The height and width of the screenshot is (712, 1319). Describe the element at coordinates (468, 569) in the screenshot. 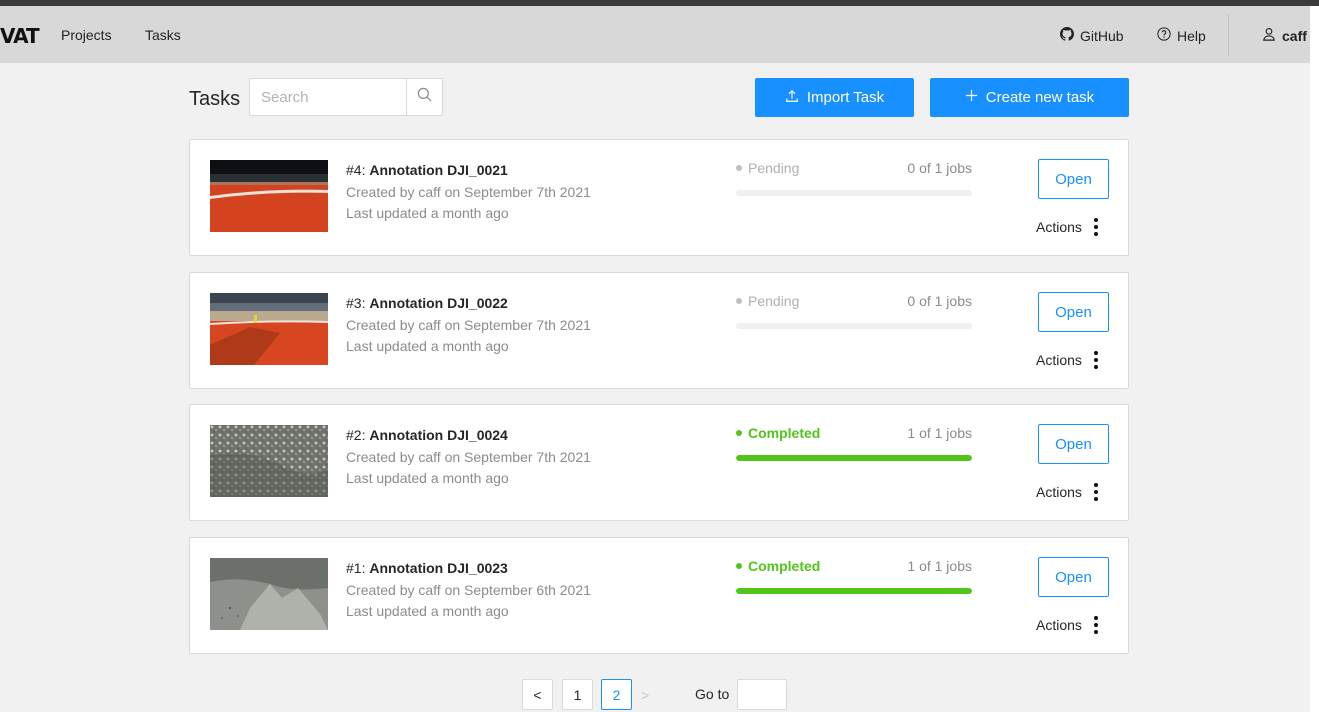

I see `task-title: #1: Annotation DJI_0023` at that location.